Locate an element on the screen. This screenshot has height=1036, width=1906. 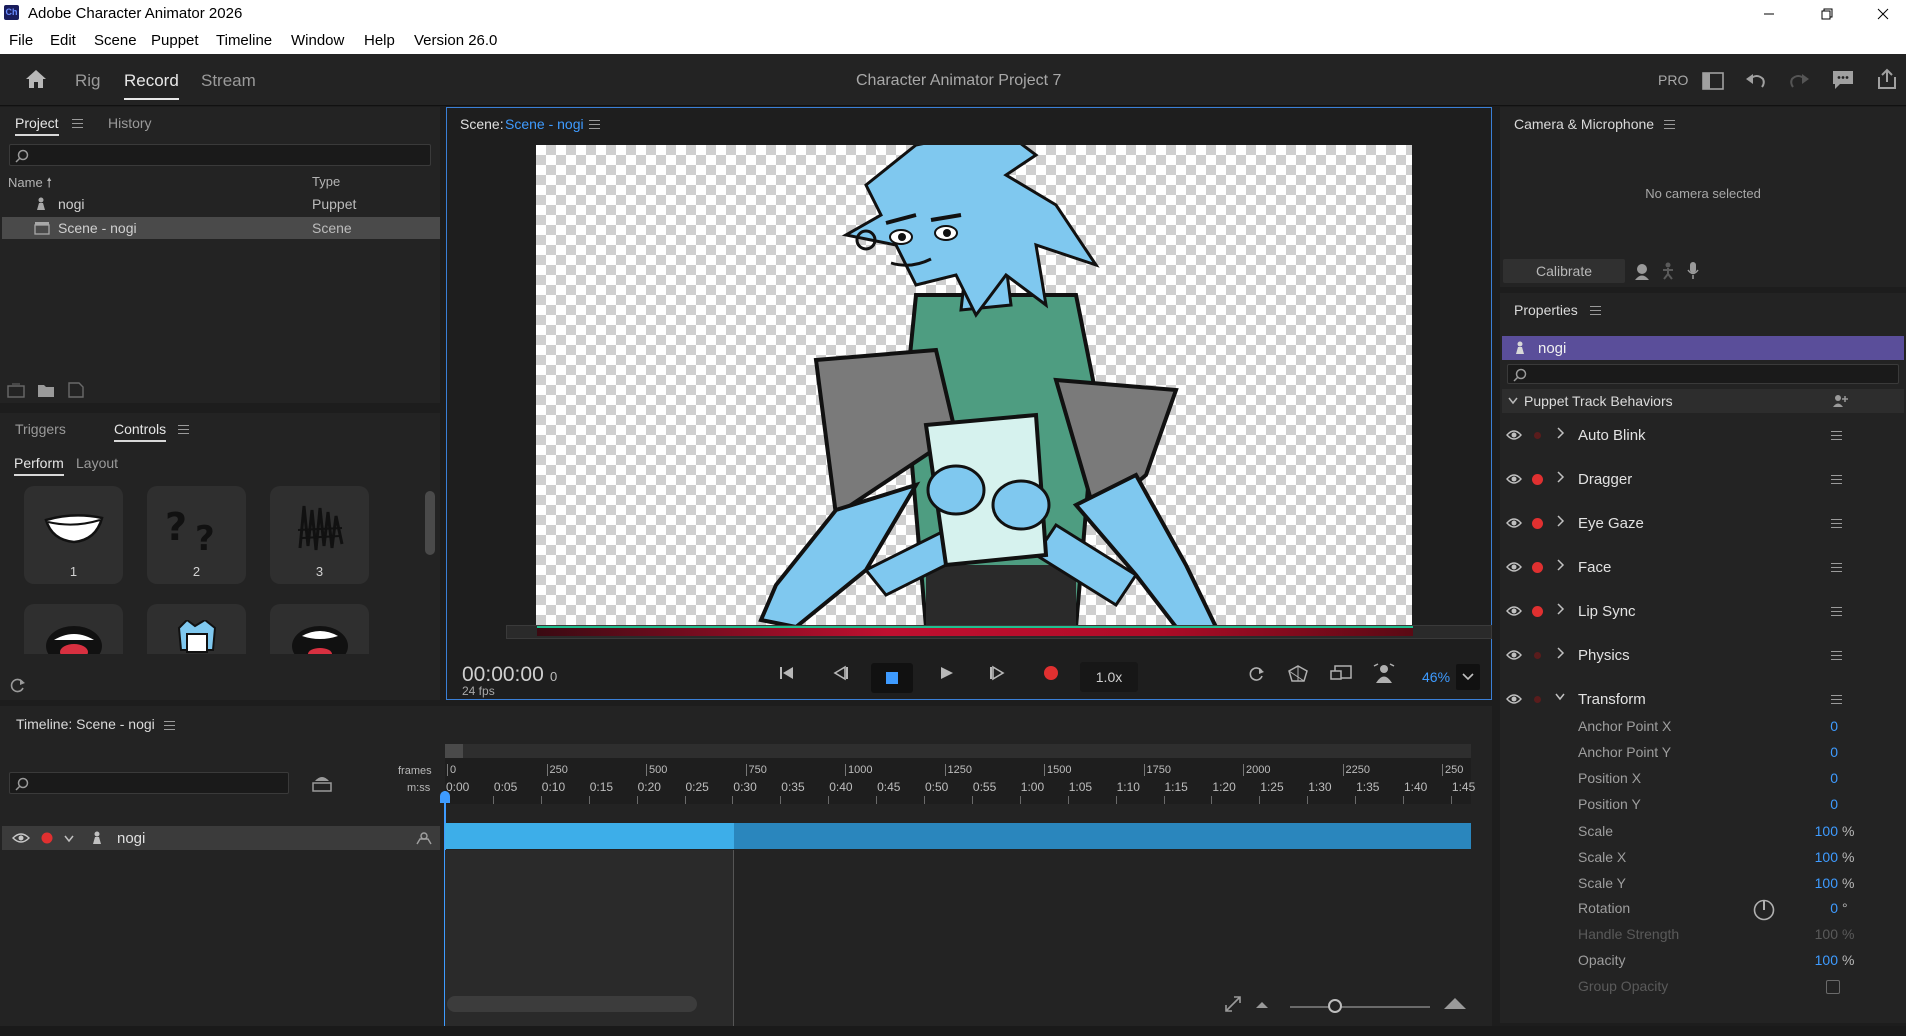
behavior-row: Auto Blink is located at coordinates (1703, 435).